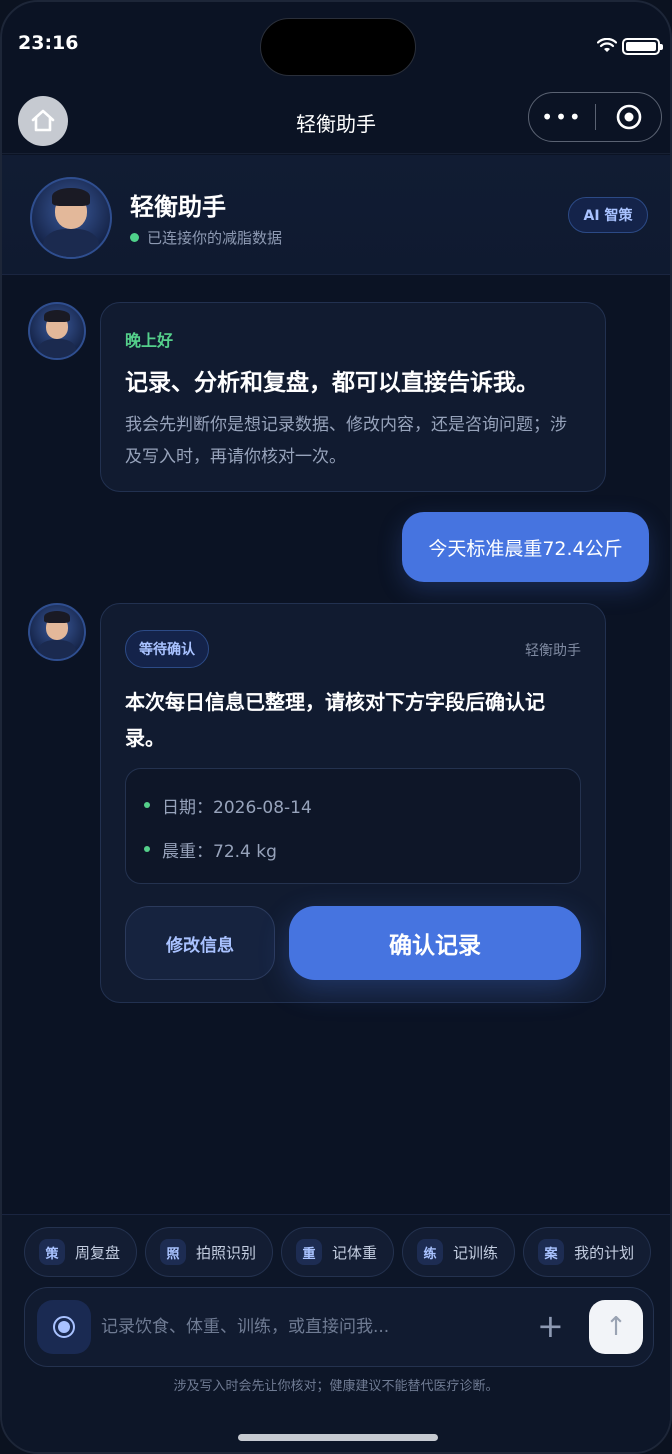  What do you see at coordinates (219, 851) in the screenshot?
I see `field-weight-text: 晨重：72.4 kg` at bounding box center [219, 851].